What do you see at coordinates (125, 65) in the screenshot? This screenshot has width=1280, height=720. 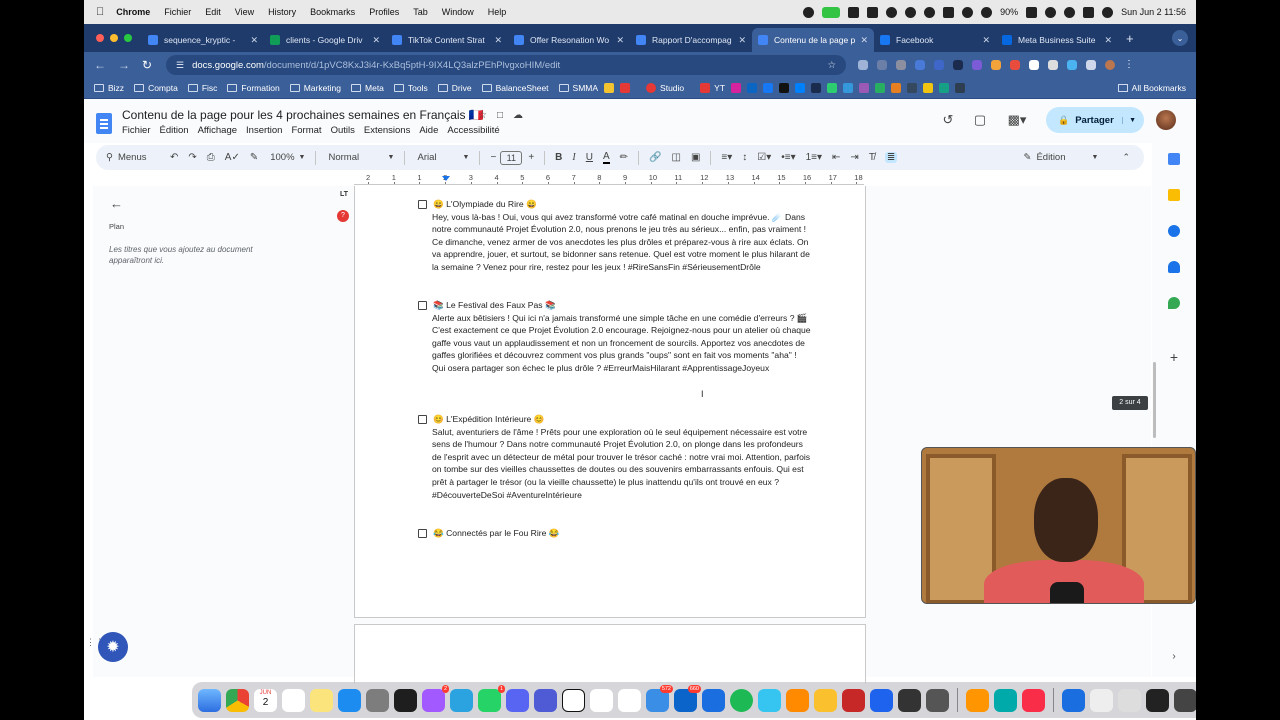 I see `forward-icon: →` at bounding box center [125, 65].